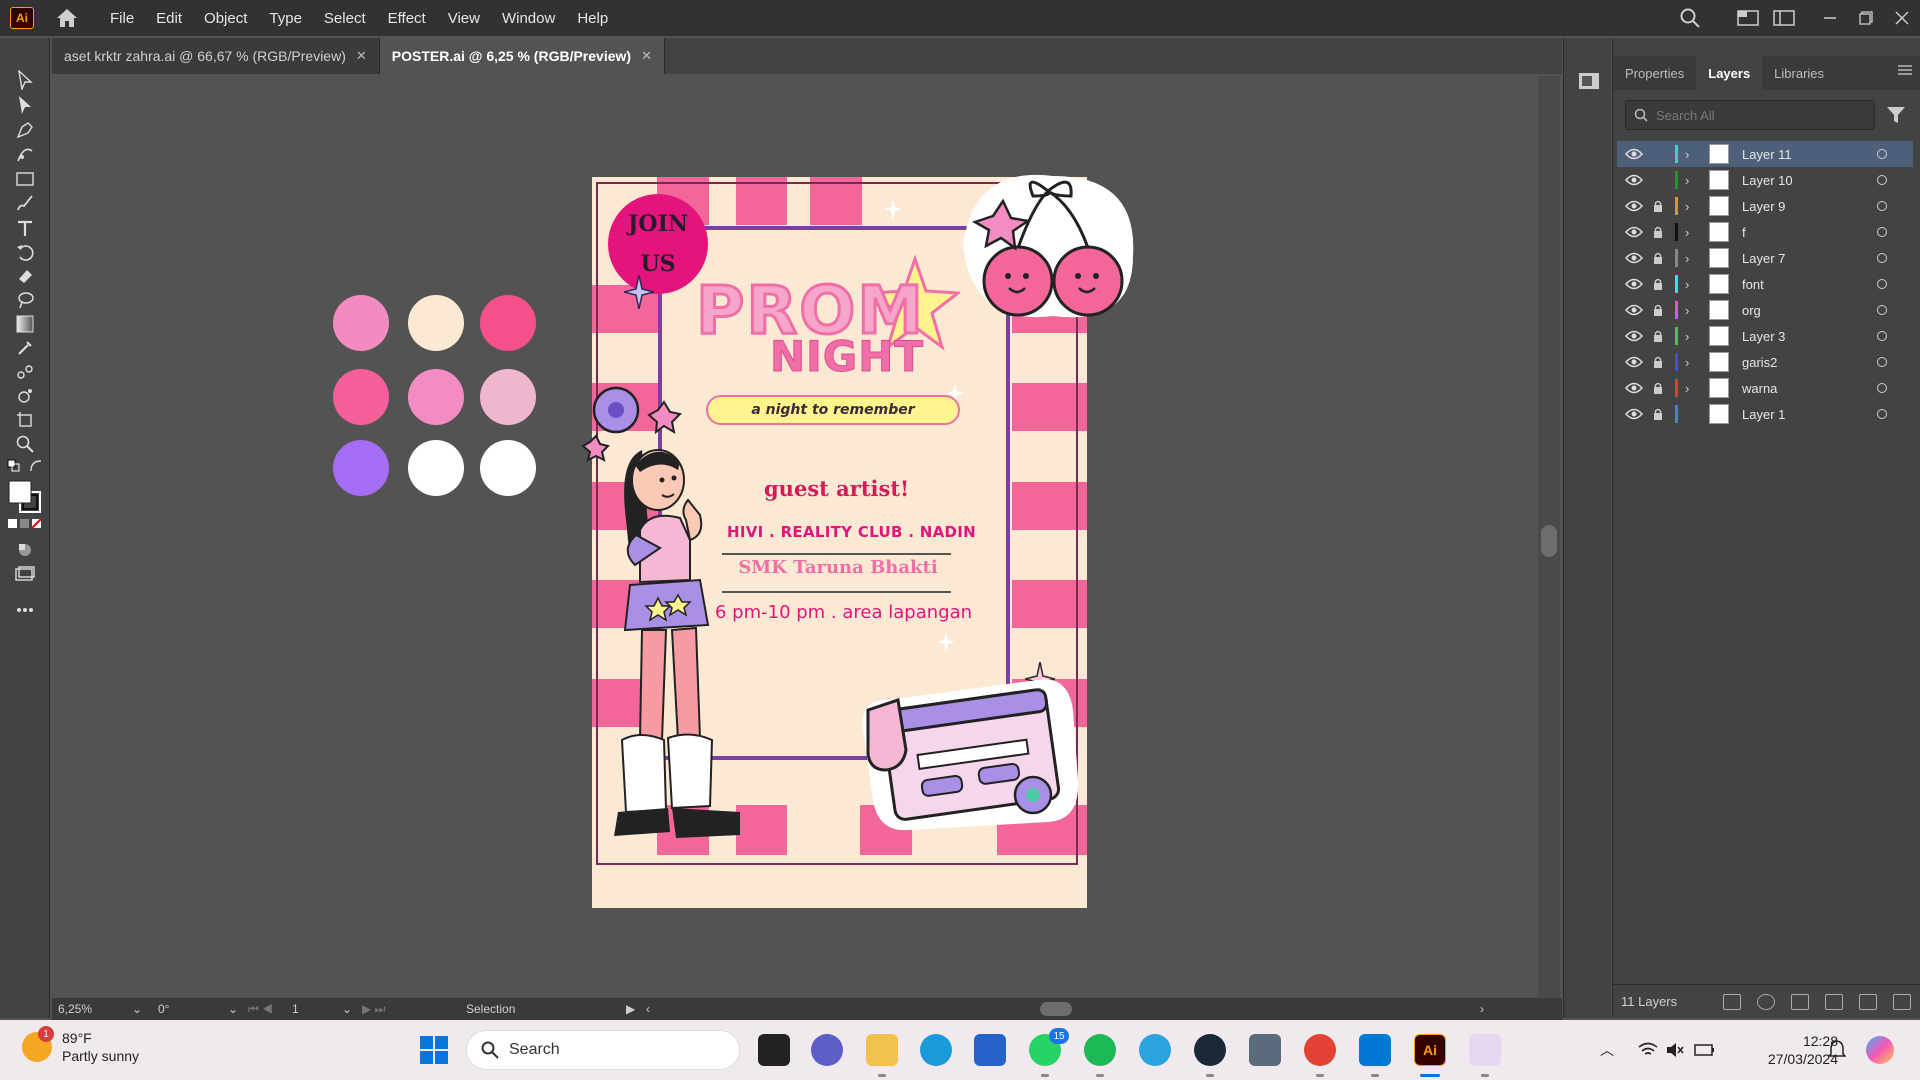 Image resolution: width=1920 pixels, height=1080 pixels. Describe the element at coordinates (1837, 1050) in the screenshot. I see `notification-bell-icon` at that location.